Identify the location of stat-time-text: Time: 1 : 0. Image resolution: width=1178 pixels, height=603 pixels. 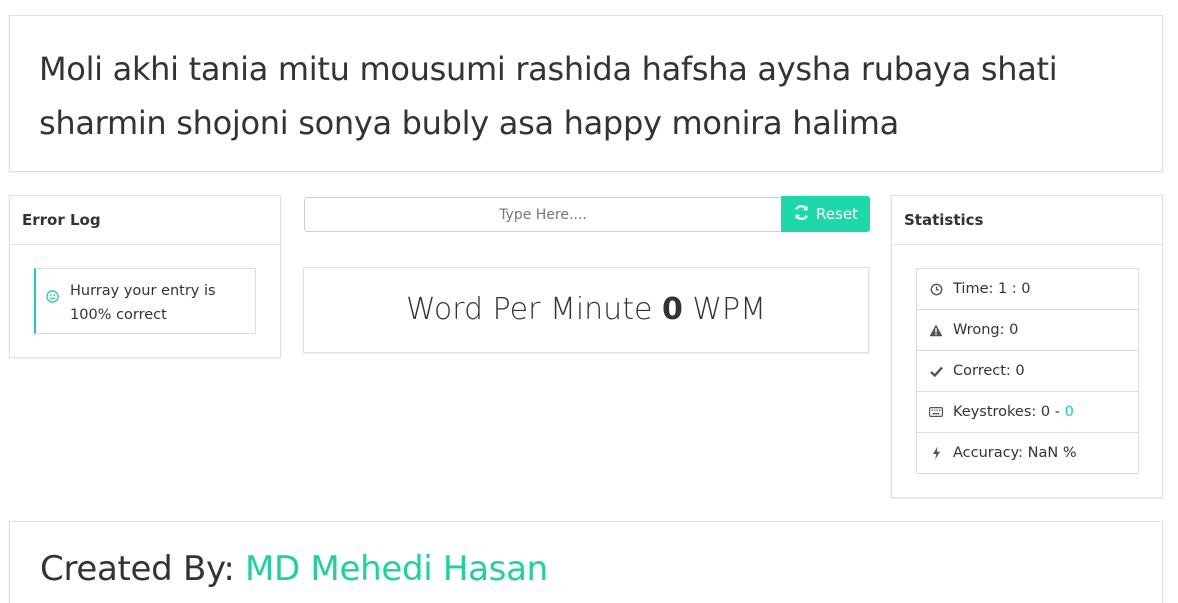
(992, 289).